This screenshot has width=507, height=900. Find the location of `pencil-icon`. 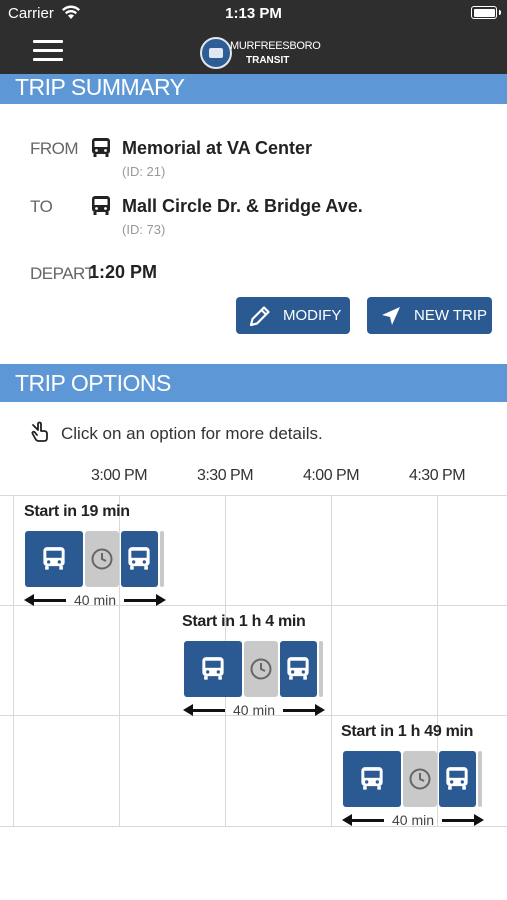

pencil-icon is located at coordinates (259, 316).